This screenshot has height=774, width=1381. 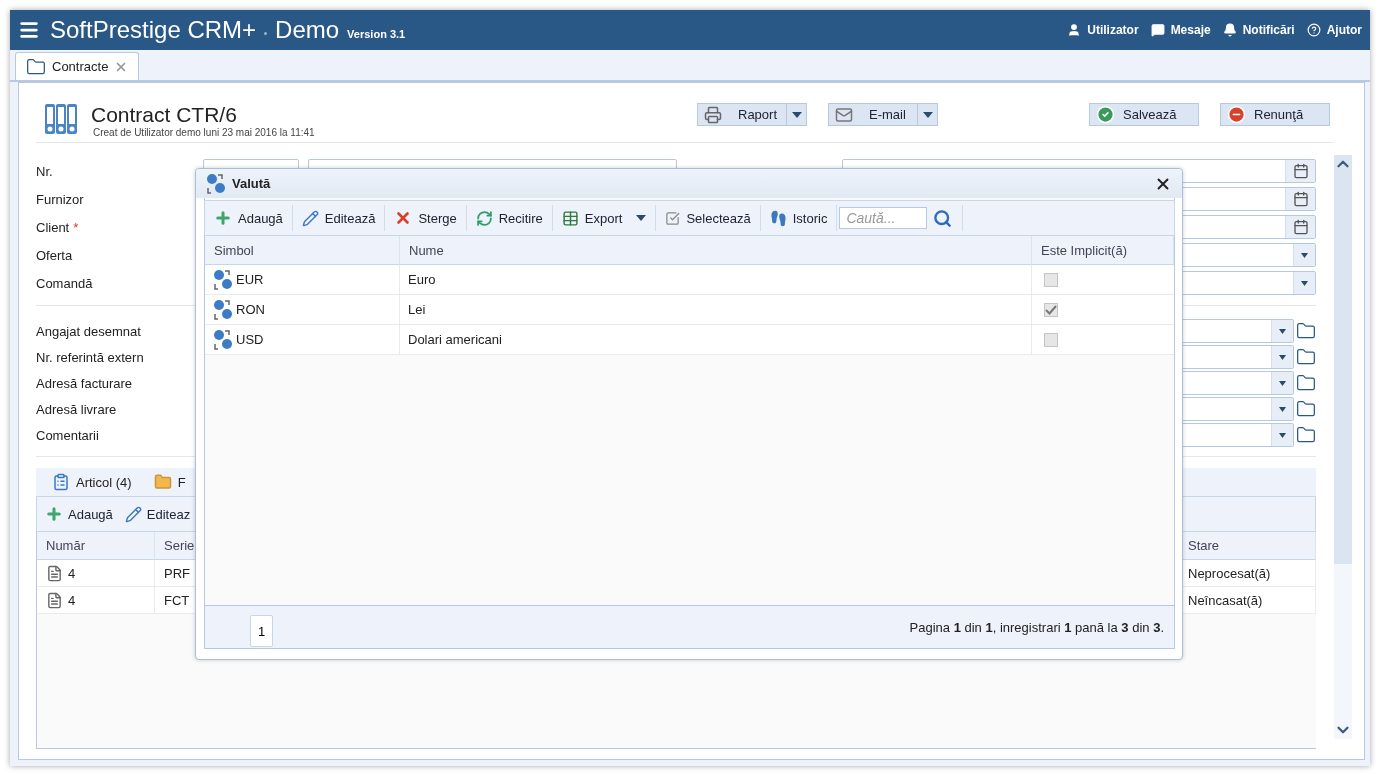 What do you see at coordinates (29, 30) in the screenshot?
I see `menu-icon` at bounding box center [29, 30].